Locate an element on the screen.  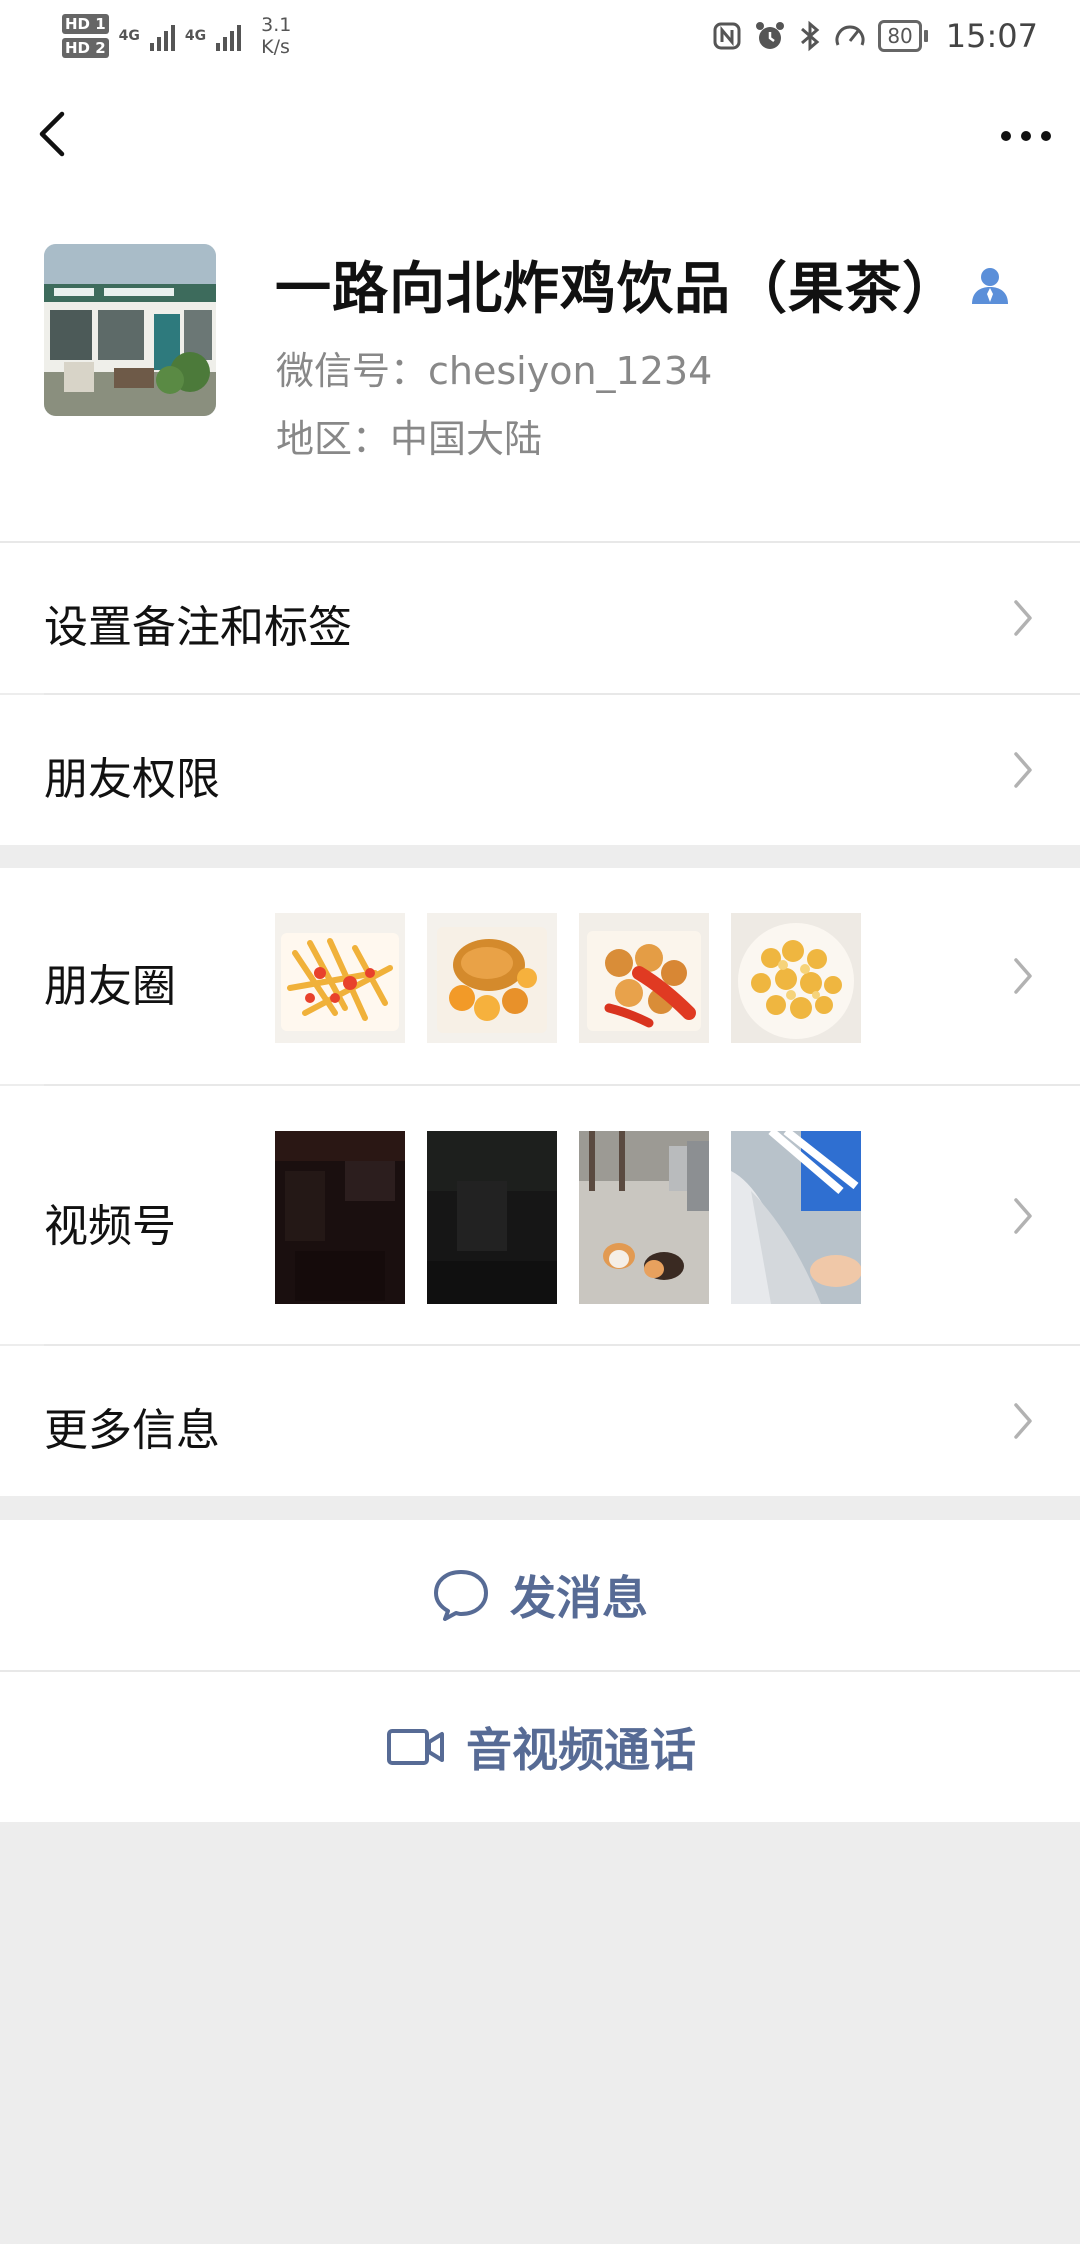
signal-2-icon is located at coordinates (229, 36).